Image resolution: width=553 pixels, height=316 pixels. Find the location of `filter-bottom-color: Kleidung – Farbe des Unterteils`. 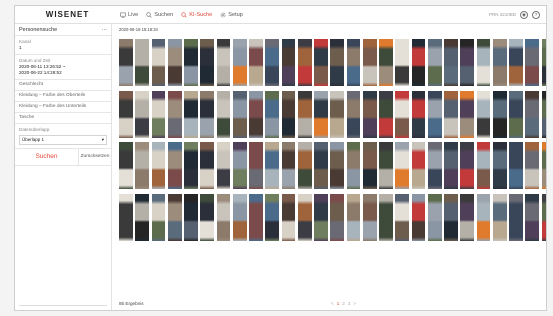

filter-bottom-color: Kleidung – Farbe des Unterteils is located at coordinates (63, 107).